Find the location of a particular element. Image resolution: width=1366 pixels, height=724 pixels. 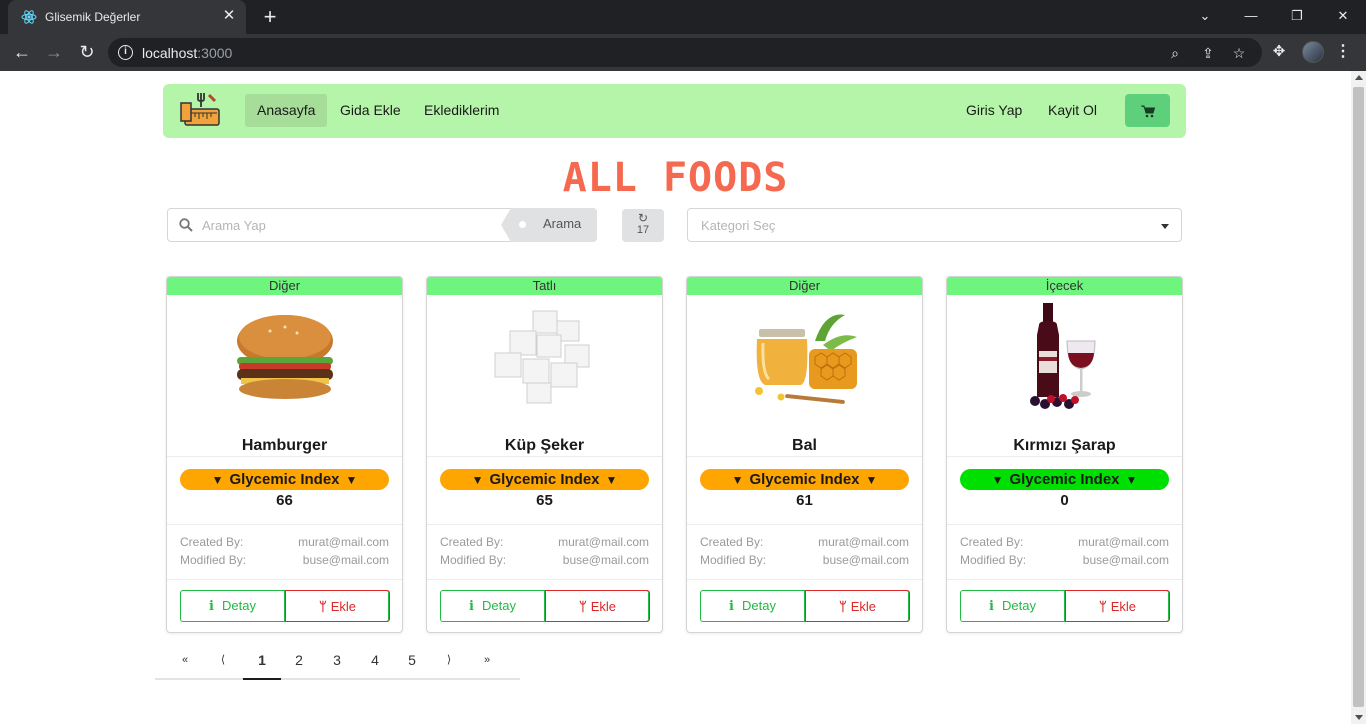

food-category-label: Diğer is located at coordinates (284, 286).